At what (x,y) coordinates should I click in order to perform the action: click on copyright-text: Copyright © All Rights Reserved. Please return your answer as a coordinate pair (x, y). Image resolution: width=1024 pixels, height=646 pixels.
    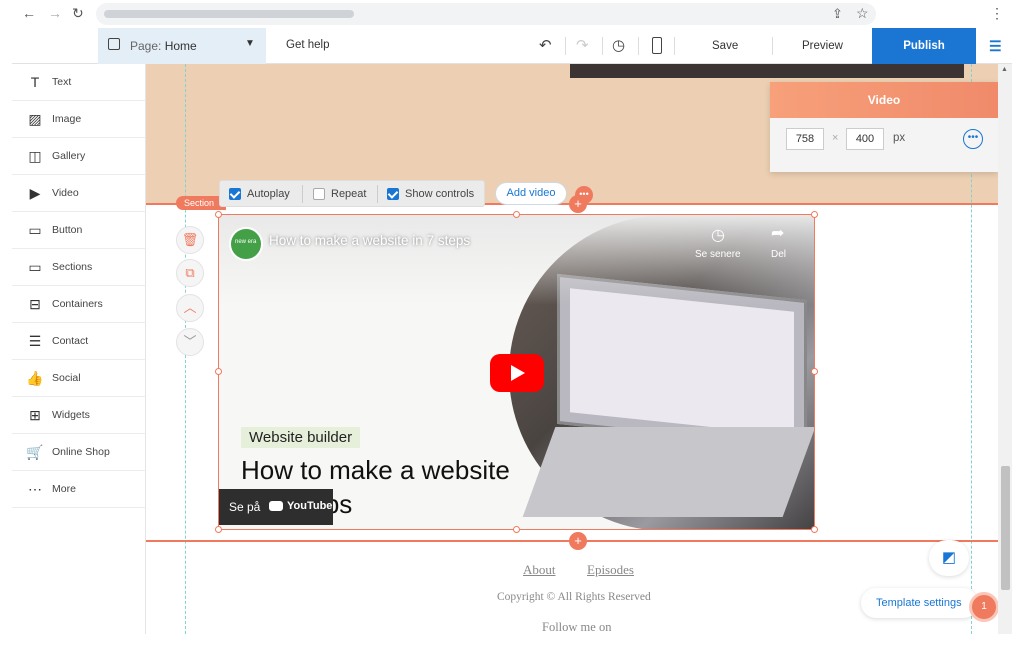
    Looking at the image, I should click on (574, 597).